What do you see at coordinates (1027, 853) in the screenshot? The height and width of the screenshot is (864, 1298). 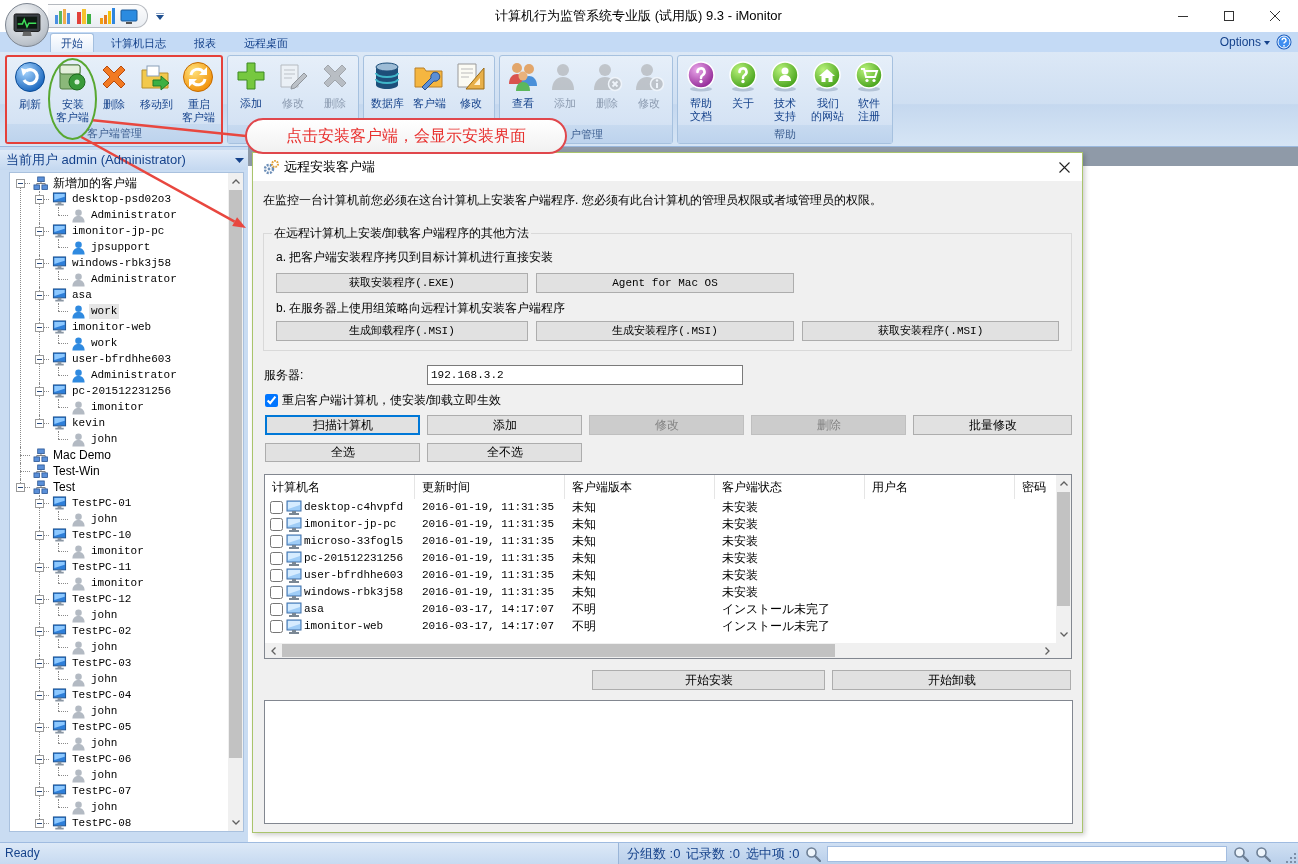 I see `search-field` at bounding box center [1027, 853].